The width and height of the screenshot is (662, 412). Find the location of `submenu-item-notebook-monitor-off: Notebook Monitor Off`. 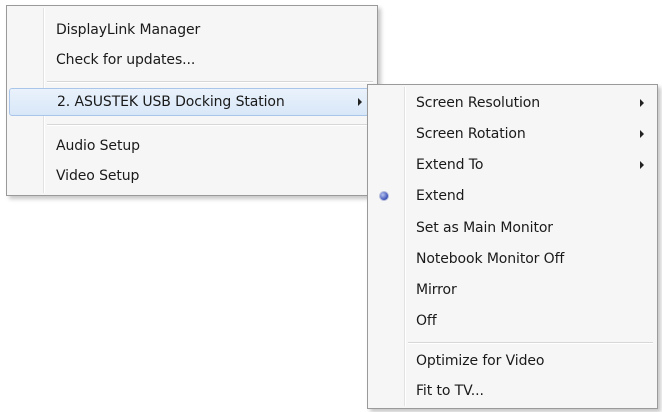

submenu-item-notebook-monitor-off: Notebook Monitor Off is located at coordinates (512, 259).